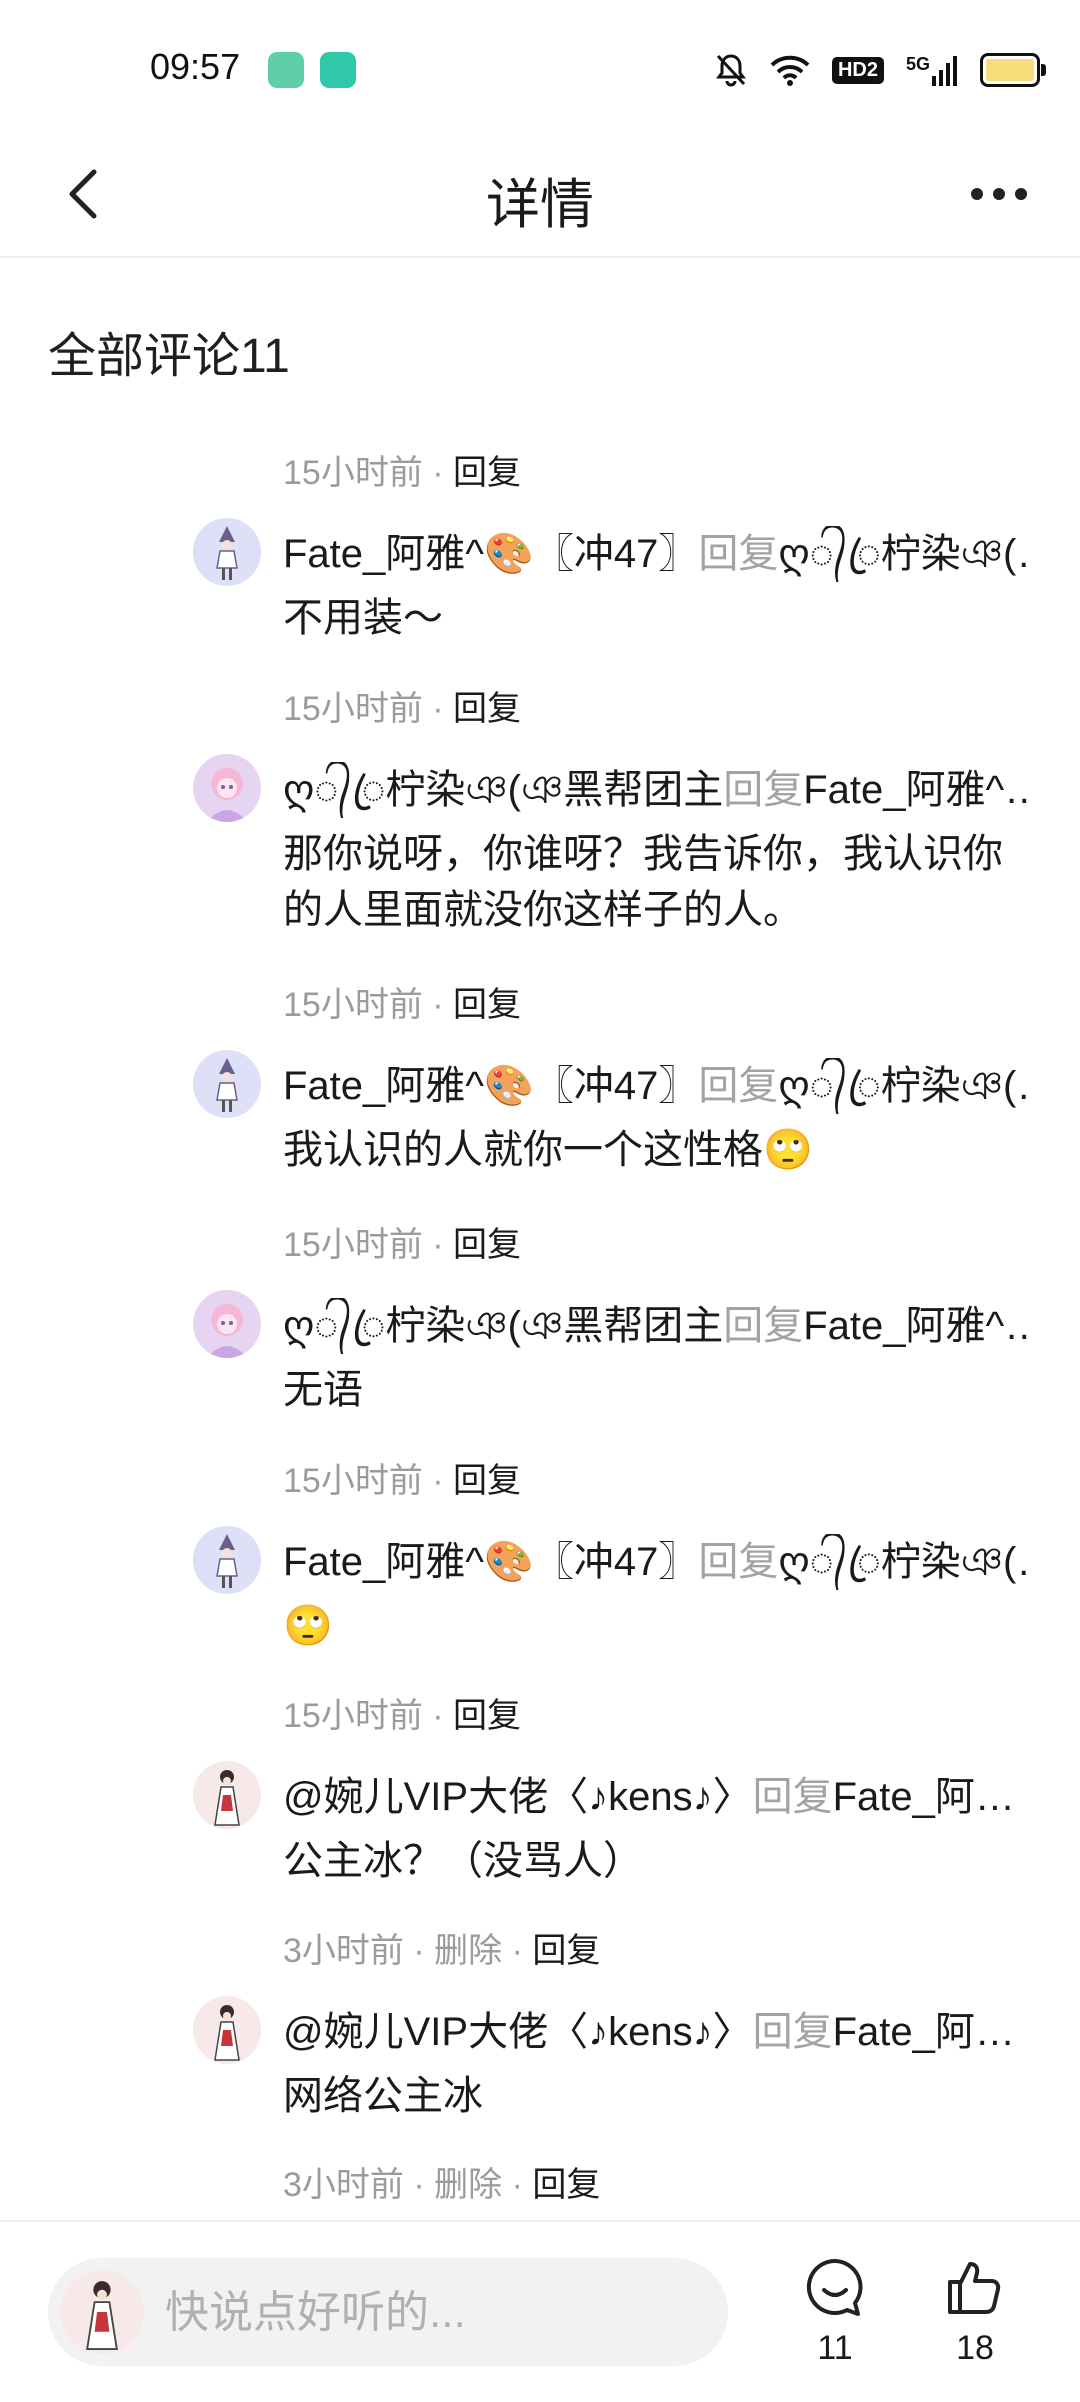  I want to click on like-count: 18, so click(975, 2348).